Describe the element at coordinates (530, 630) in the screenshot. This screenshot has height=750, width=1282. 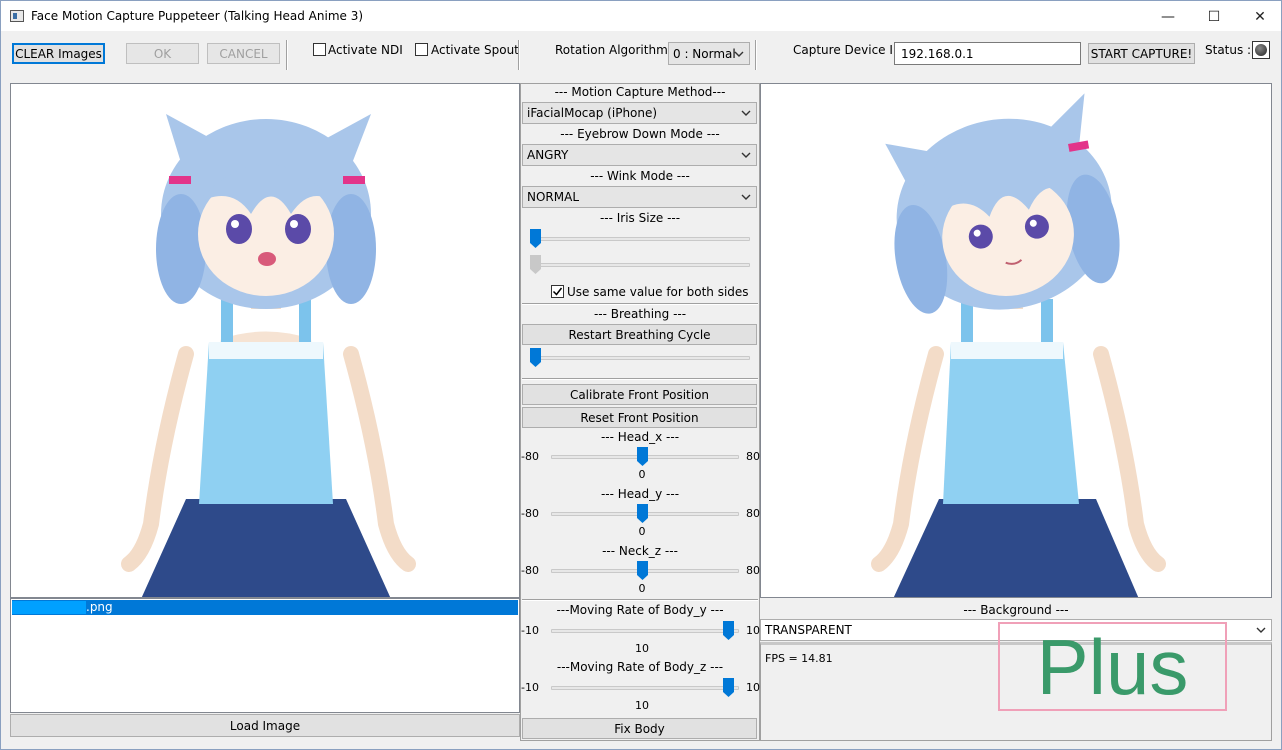
I see `body-y-min-label: -10` at that location.